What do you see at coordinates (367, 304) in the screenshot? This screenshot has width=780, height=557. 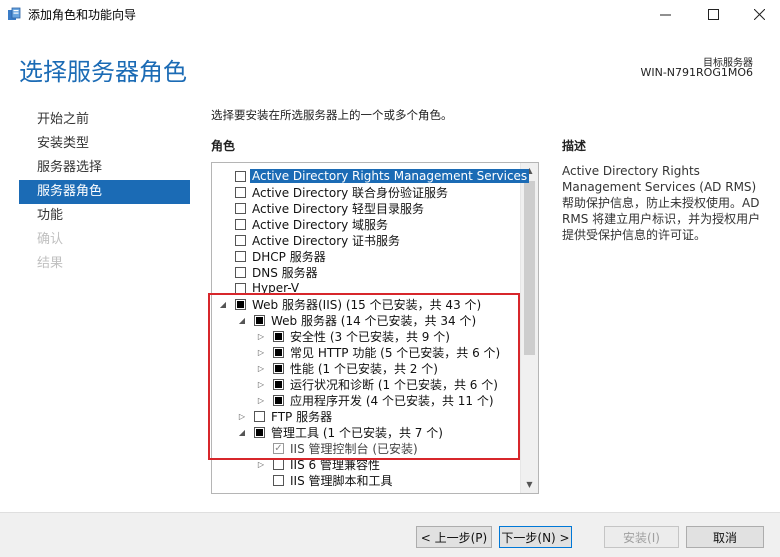 I see `role-label: Web 服务器(IIS) (15 个已安装，共 43 个)` at bounding box center [367, 304].